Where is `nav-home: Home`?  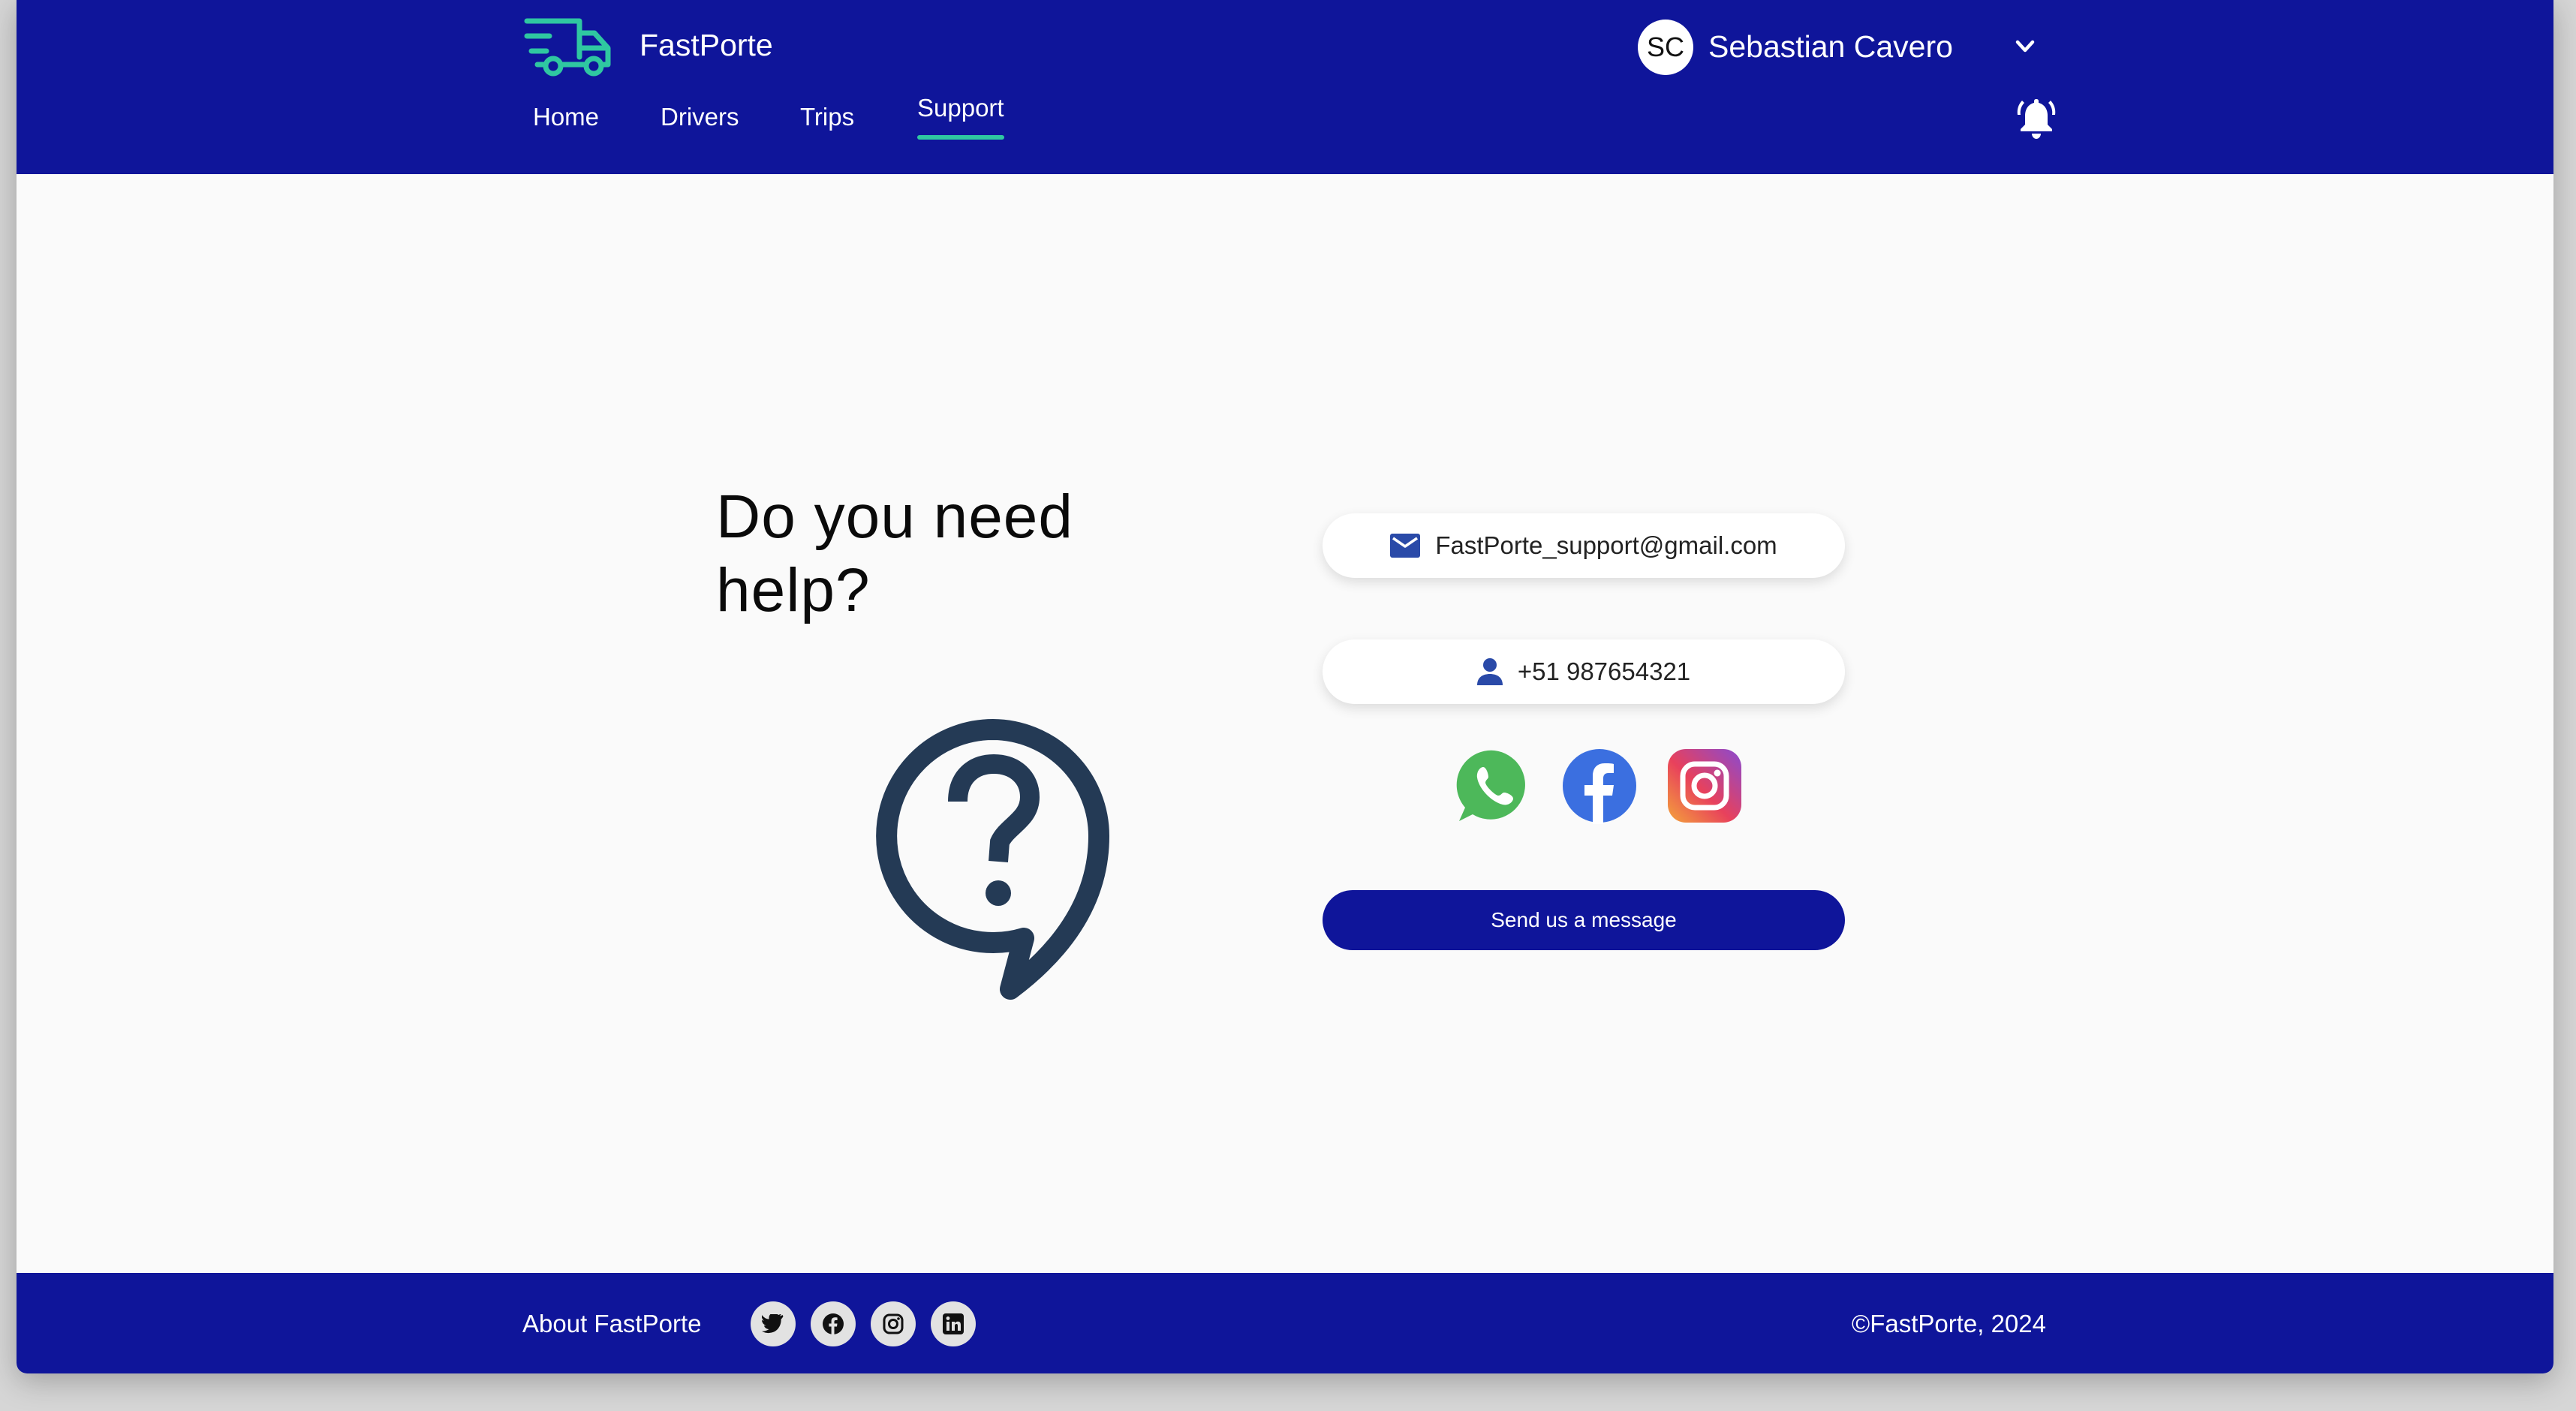
nav-home: Home is located at coordinates (566, 117).